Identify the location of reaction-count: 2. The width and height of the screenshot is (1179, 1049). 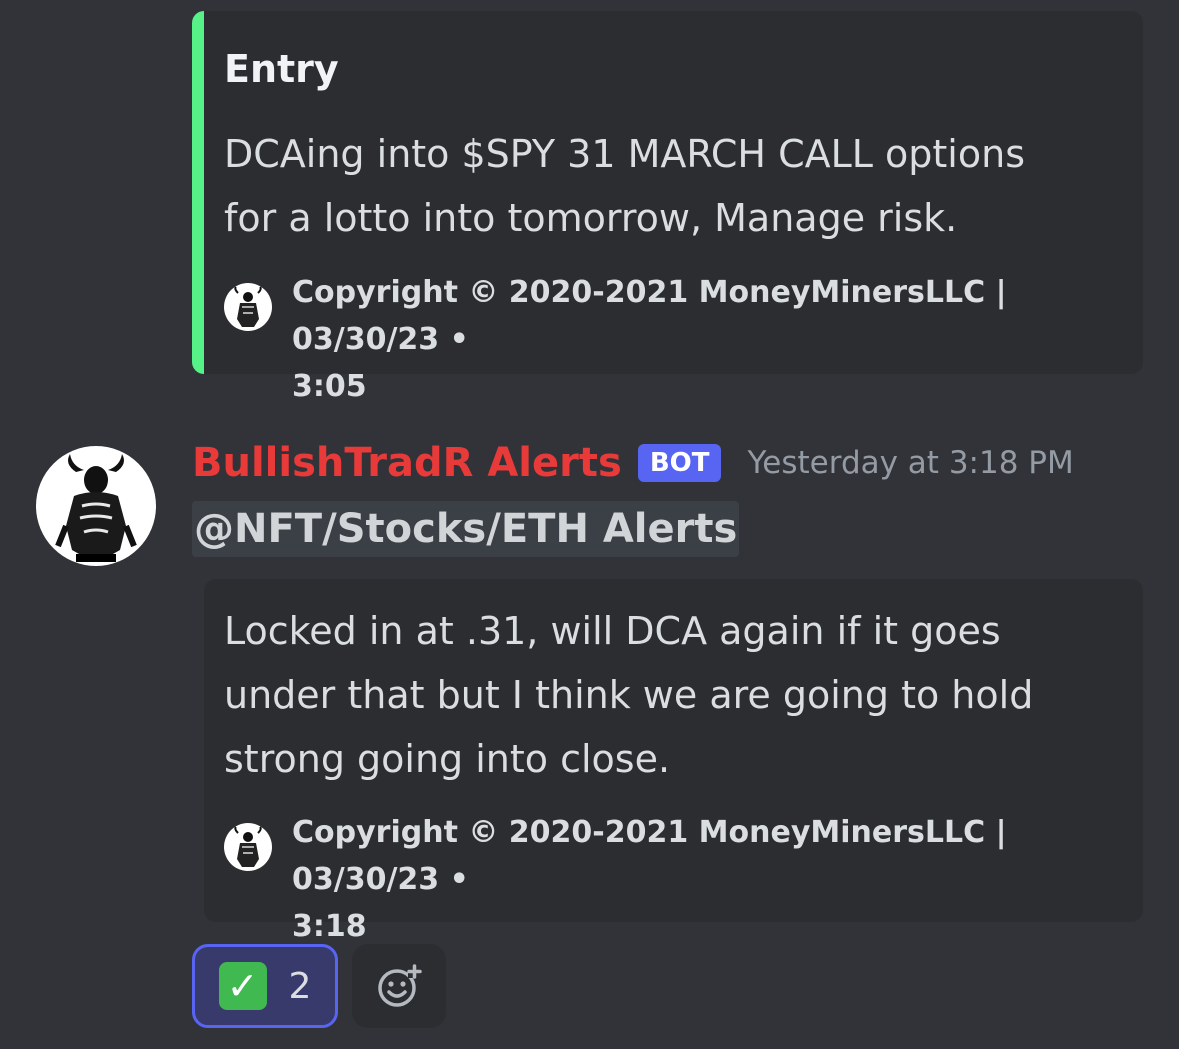
(300, 986).